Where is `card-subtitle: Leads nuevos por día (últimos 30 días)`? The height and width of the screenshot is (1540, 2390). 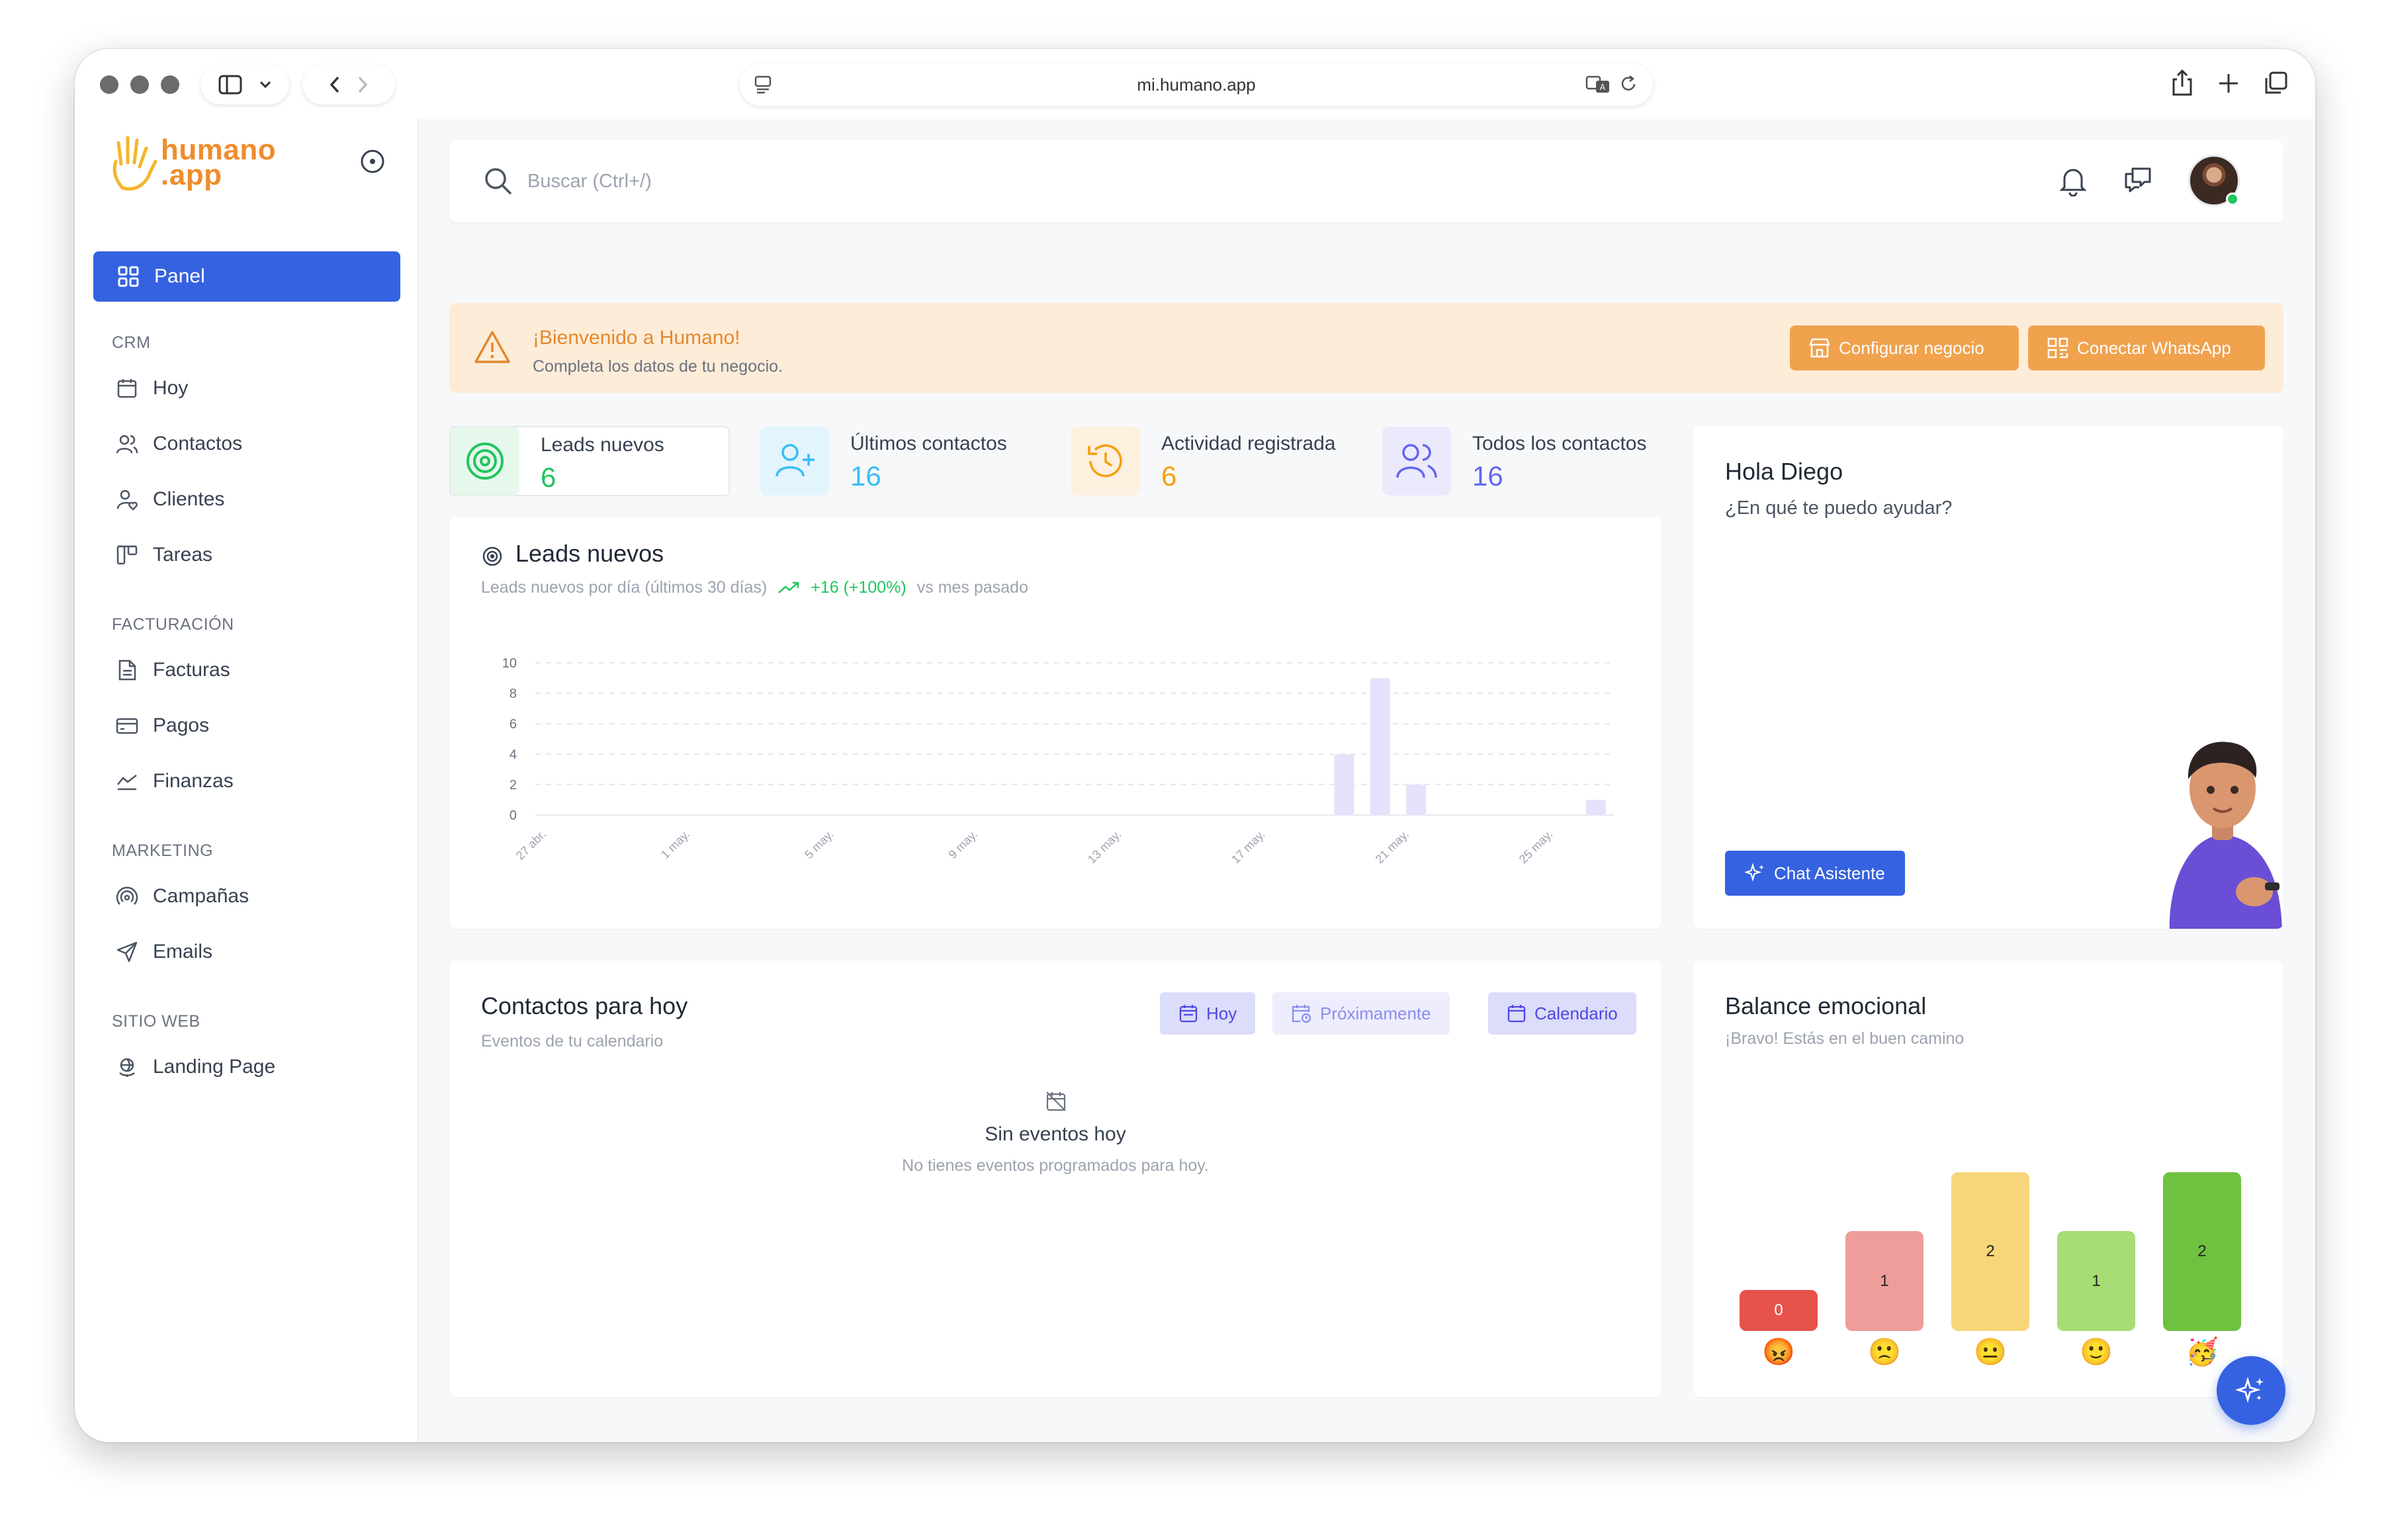
card-subtitle: Leads nuevos por día (últimos 30 días) is located at coordinates (624, 587).